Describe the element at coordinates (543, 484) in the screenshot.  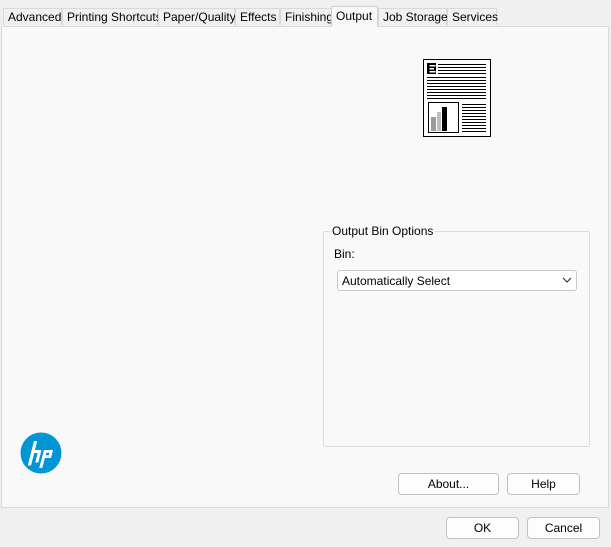
I see `help-button: Help` at that location.